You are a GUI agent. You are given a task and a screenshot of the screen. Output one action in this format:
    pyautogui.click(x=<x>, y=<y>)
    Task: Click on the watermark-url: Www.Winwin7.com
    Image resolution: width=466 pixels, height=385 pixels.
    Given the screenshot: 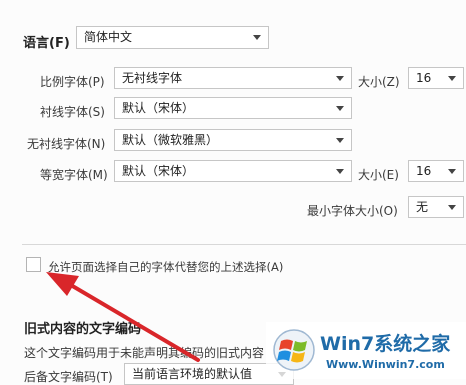 What is the action you would take?
    pyautogui.click(x=385, y=364)
    